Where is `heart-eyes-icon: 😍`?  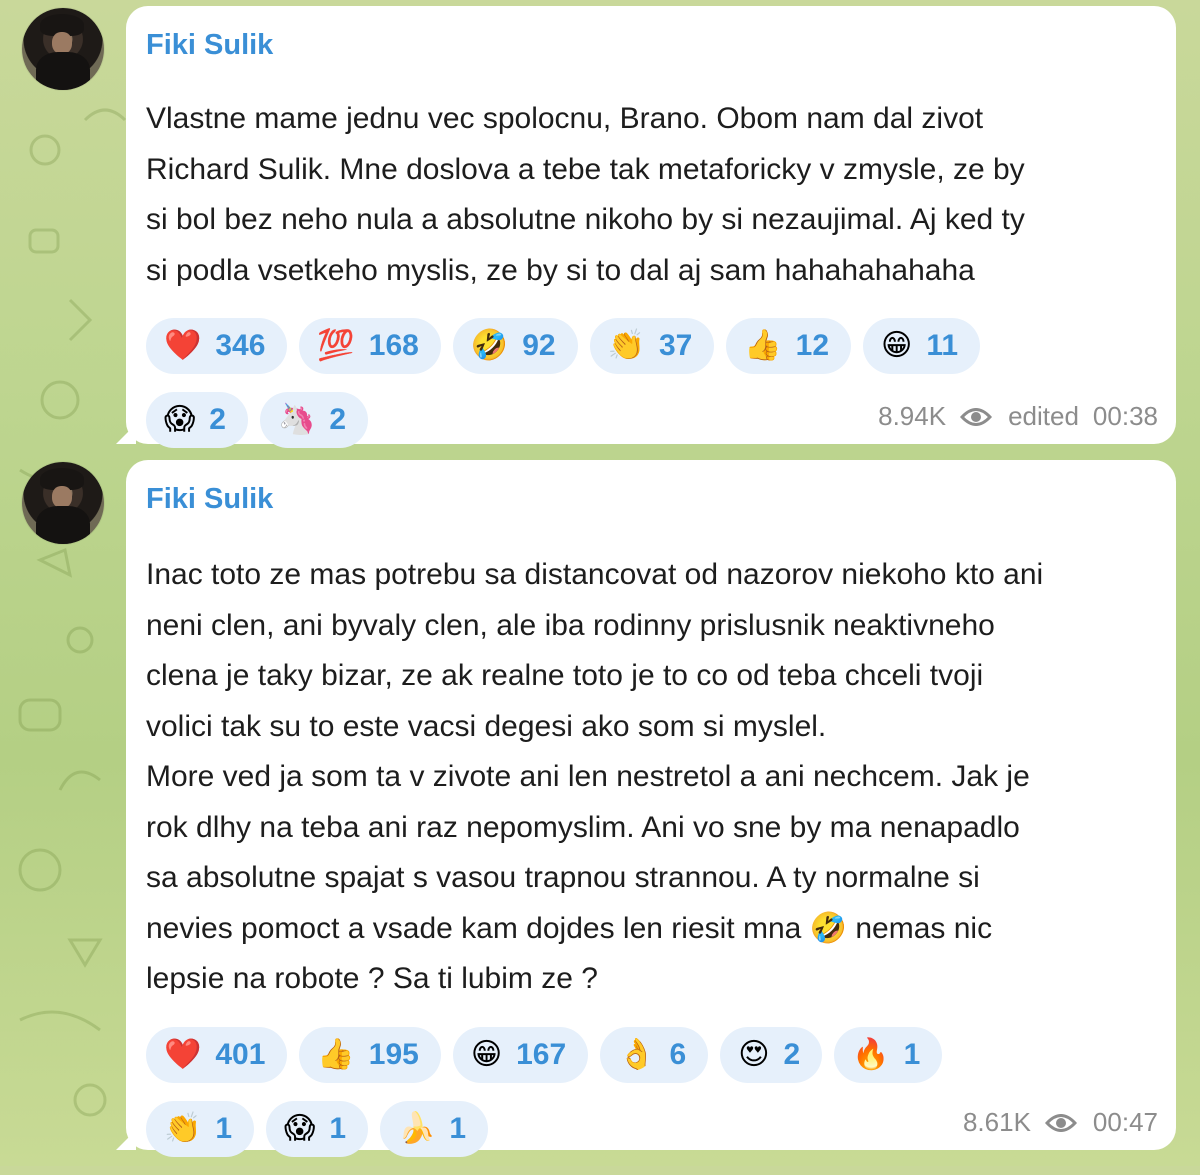
heart-eyes-icon: 😍 is located at coordinates (754, 1054).